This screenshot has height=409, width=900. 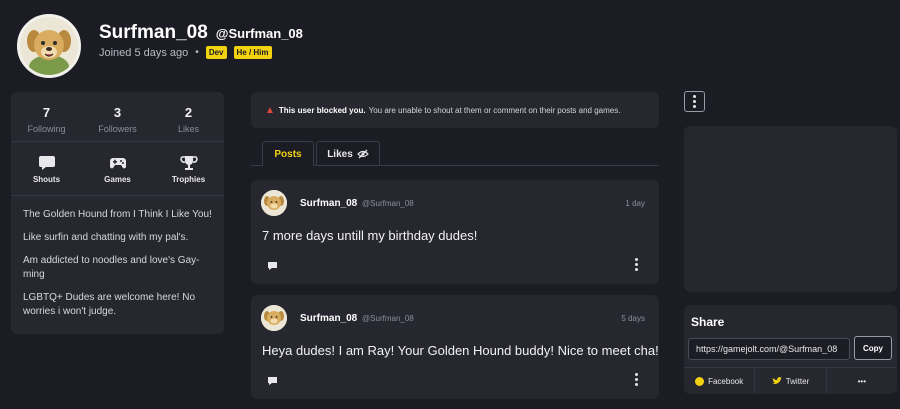 I want to click on nav-shouts: Shouts, so click(x=46, y=168).